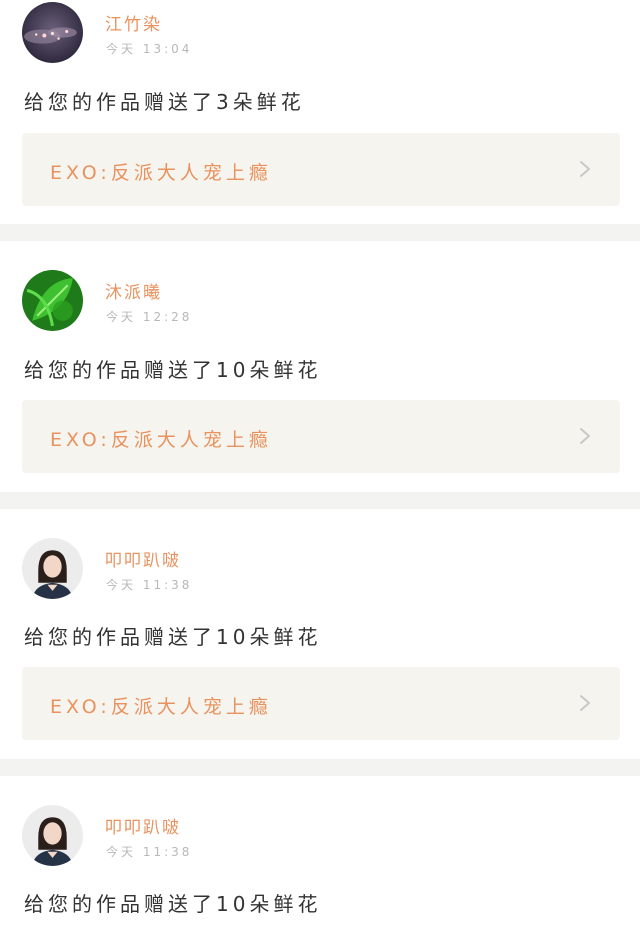 The image size is (640, 926). I want to click on notification-header: 江竹染 今天 13:04, so click(322, 35).